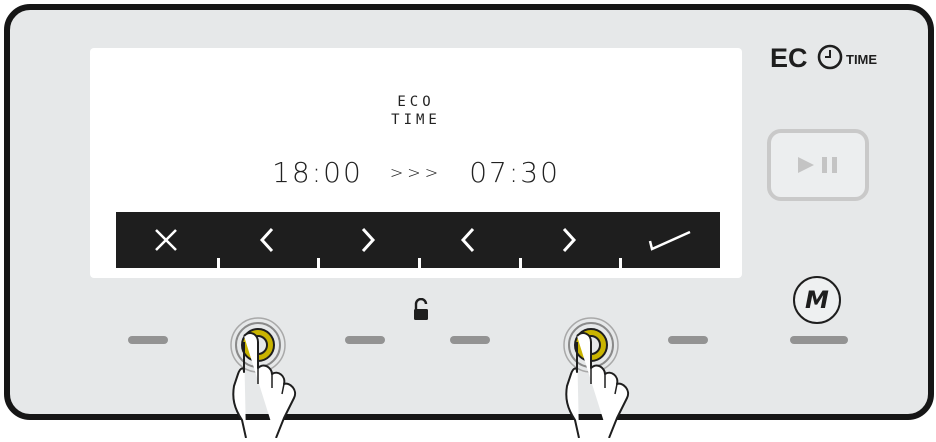 The height and width of the screenshot is (442, 936). What do you see at coordinates (819, 340) in the screenshot?
I see `menu-indicator` at bounding box center [819, 340].